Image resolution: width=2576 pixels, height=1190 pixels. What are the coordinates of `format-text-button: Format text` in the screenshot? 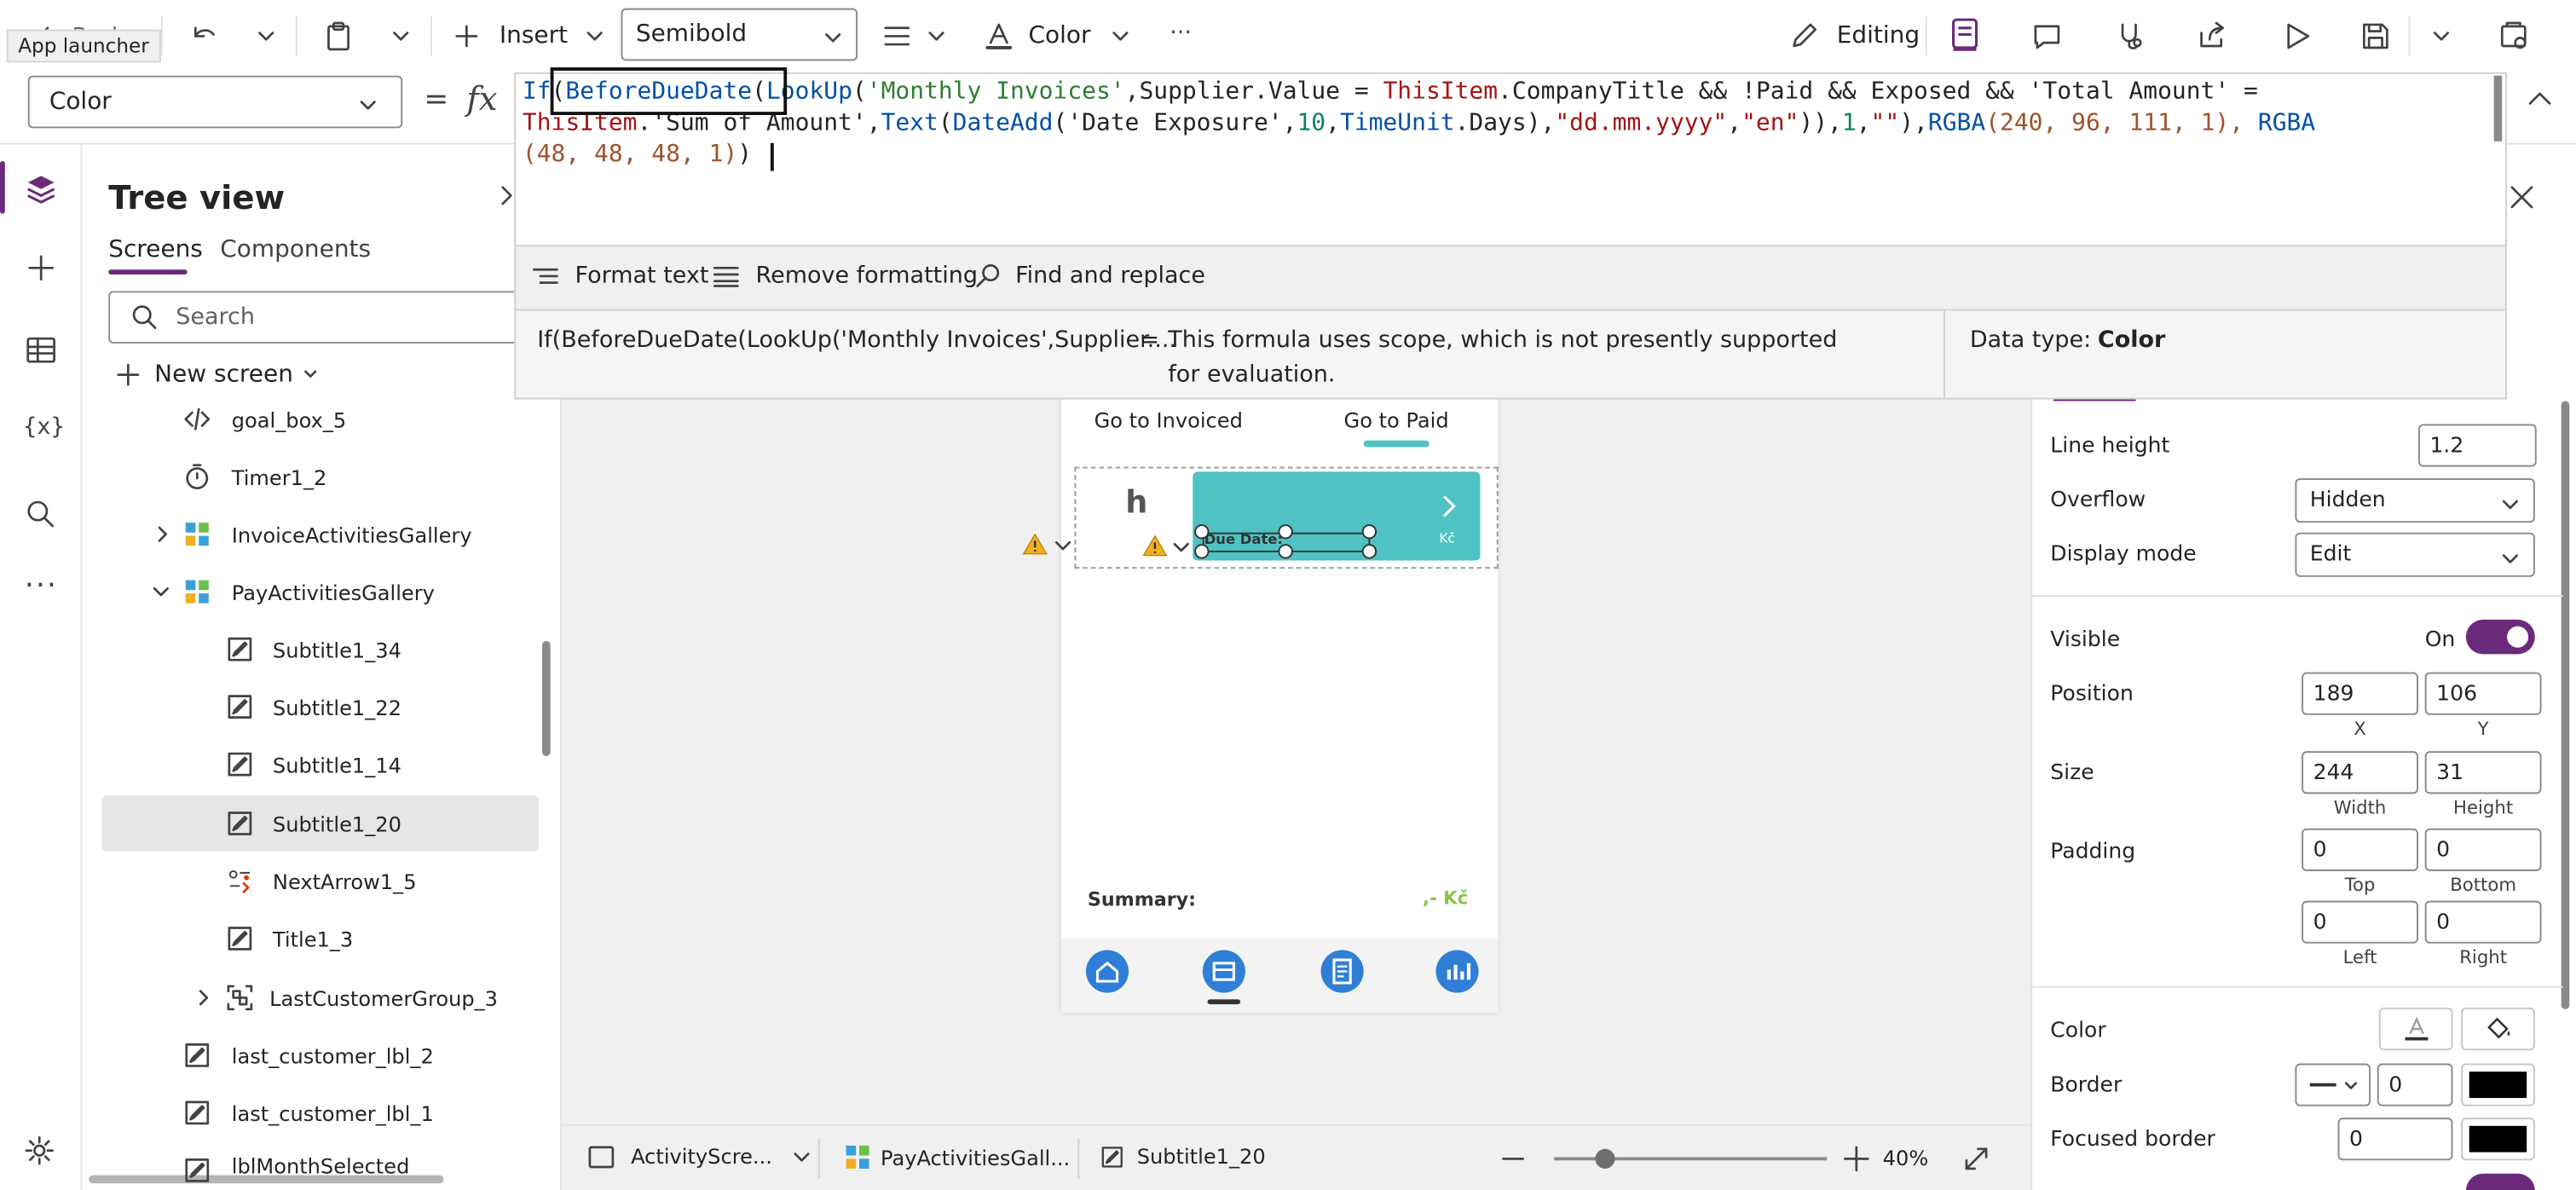 It's located at (620, 276).